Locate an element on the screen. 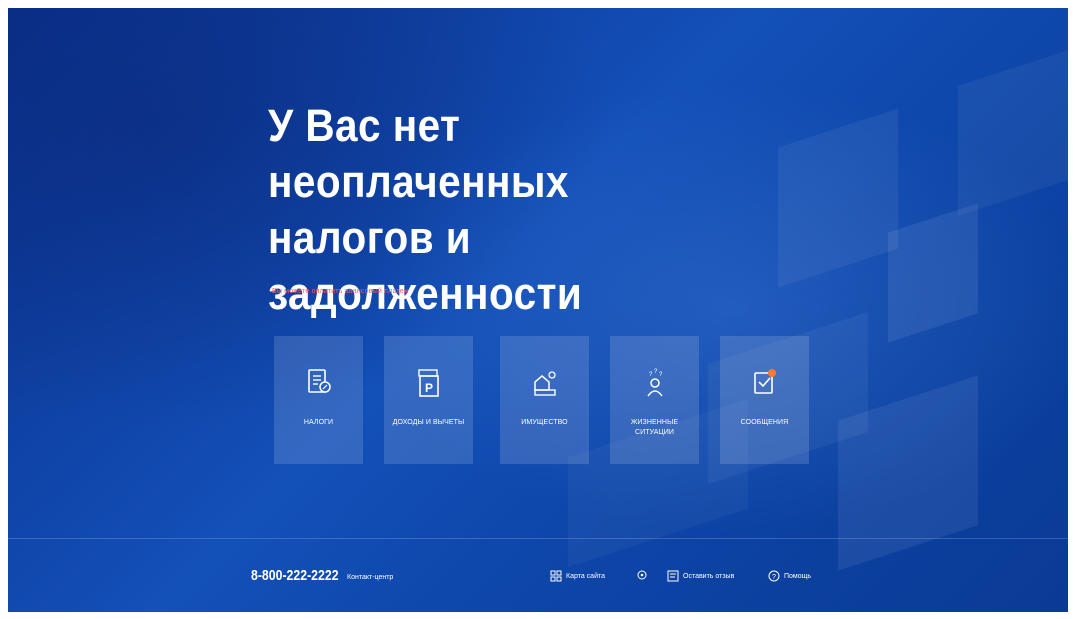 The width and height of the screenshot is (1075, 619). sitemap-link: Карта сайта is located at coordinates (577, 576).